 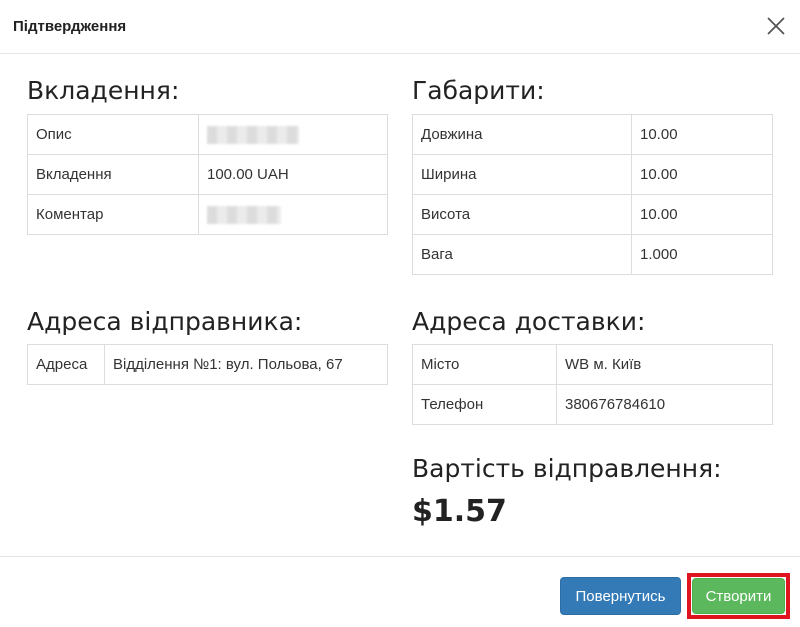 I want to click on length-label: Довжина, so click(x=522, y=134).